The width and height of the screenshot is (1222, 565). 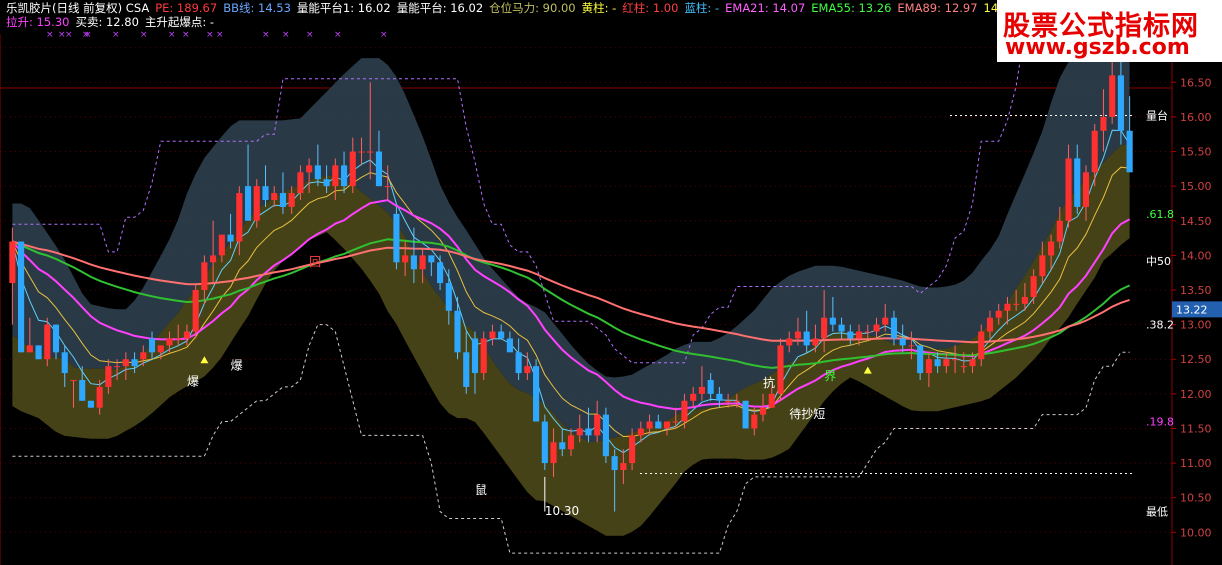 I want to click on header-field: EMA21: 14.07, so click(x=765, y=8).